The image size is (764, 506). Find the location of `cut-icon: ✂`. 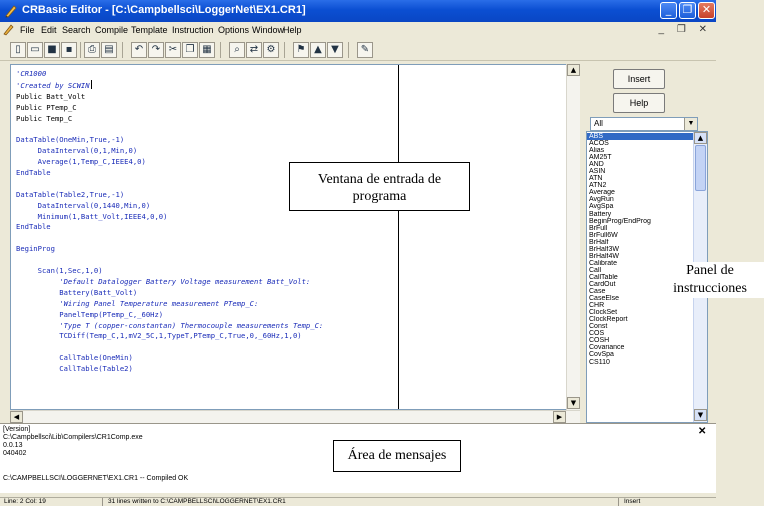

cut-icon: ✂ is located at coordinates (173, 50).